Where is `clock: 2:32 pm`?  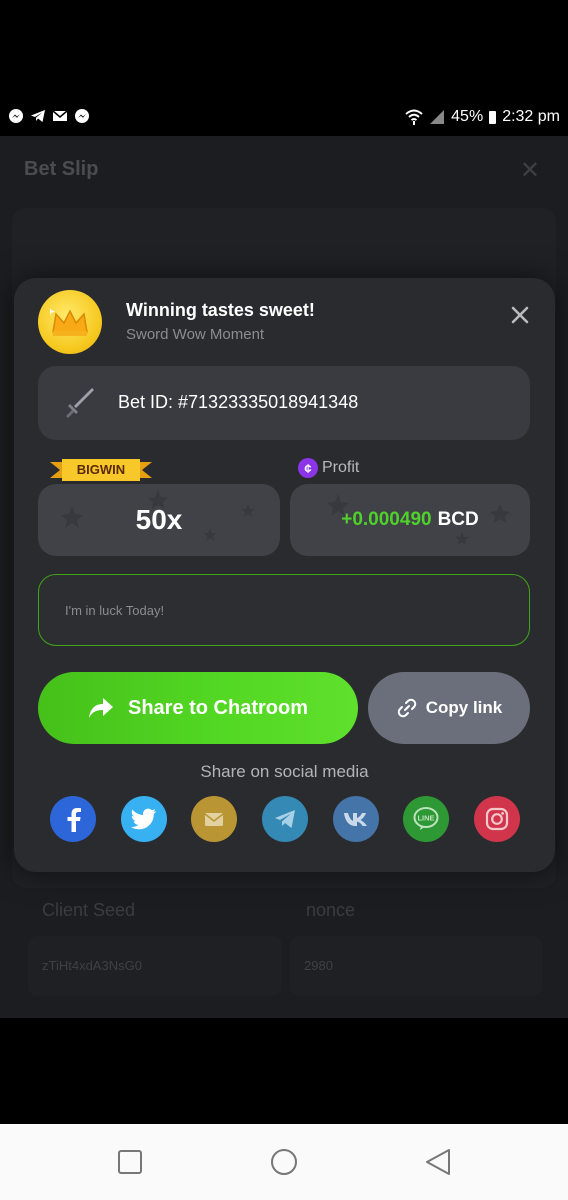 clock: 2:32 pm is located at coordinates (531, 116).